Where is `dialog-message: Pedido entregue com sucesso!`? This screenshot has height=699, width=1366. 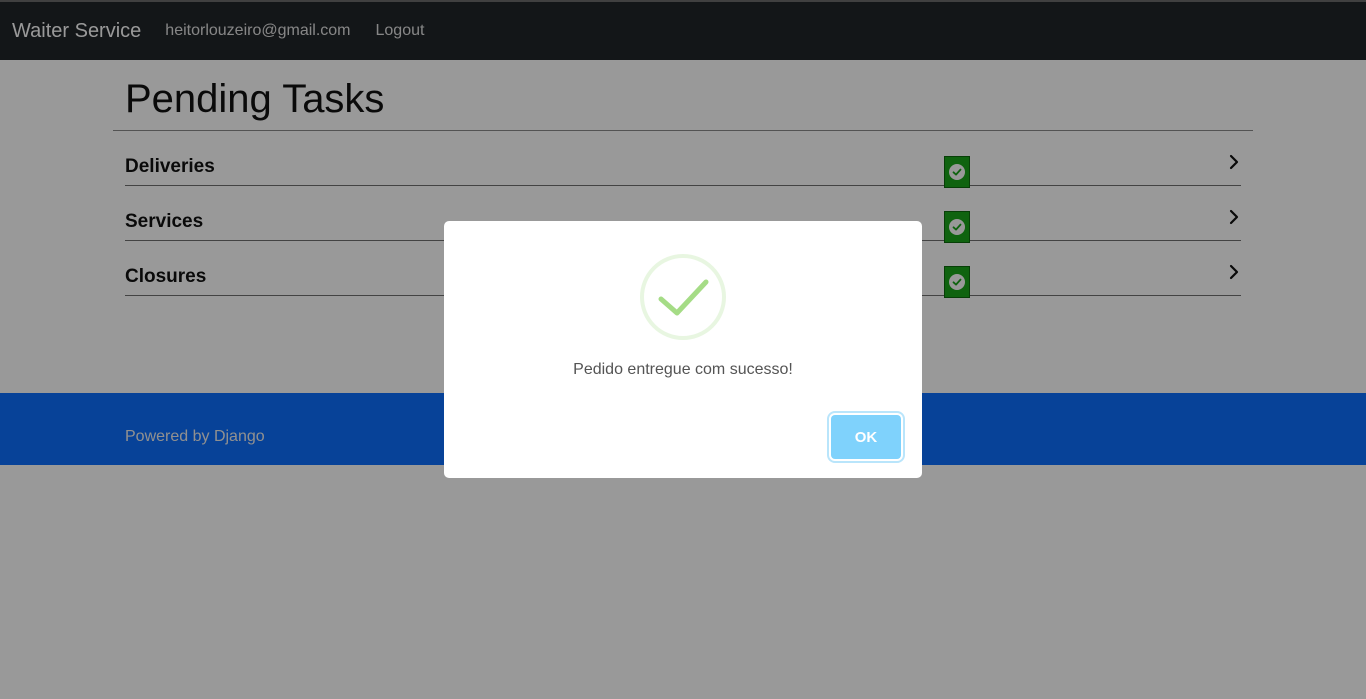
dialog-message: Pedido entregue com sucesso! is located at coordinates (683, 369).